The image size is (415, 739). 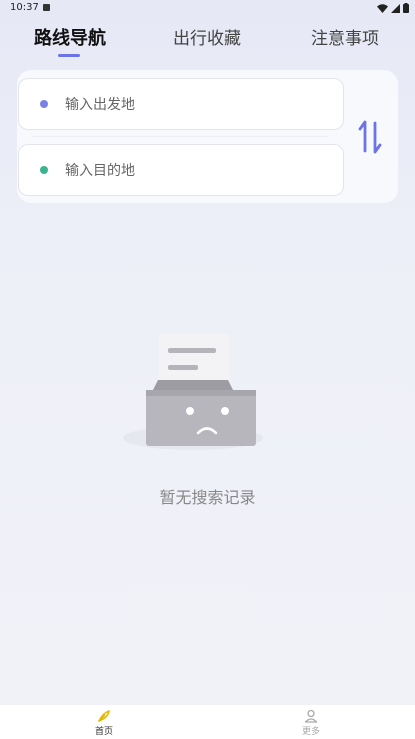 What do you see at coordinates (24, 7) in the screenshot?
I see `status-time: 10:37` at bounding box center [24, 7].